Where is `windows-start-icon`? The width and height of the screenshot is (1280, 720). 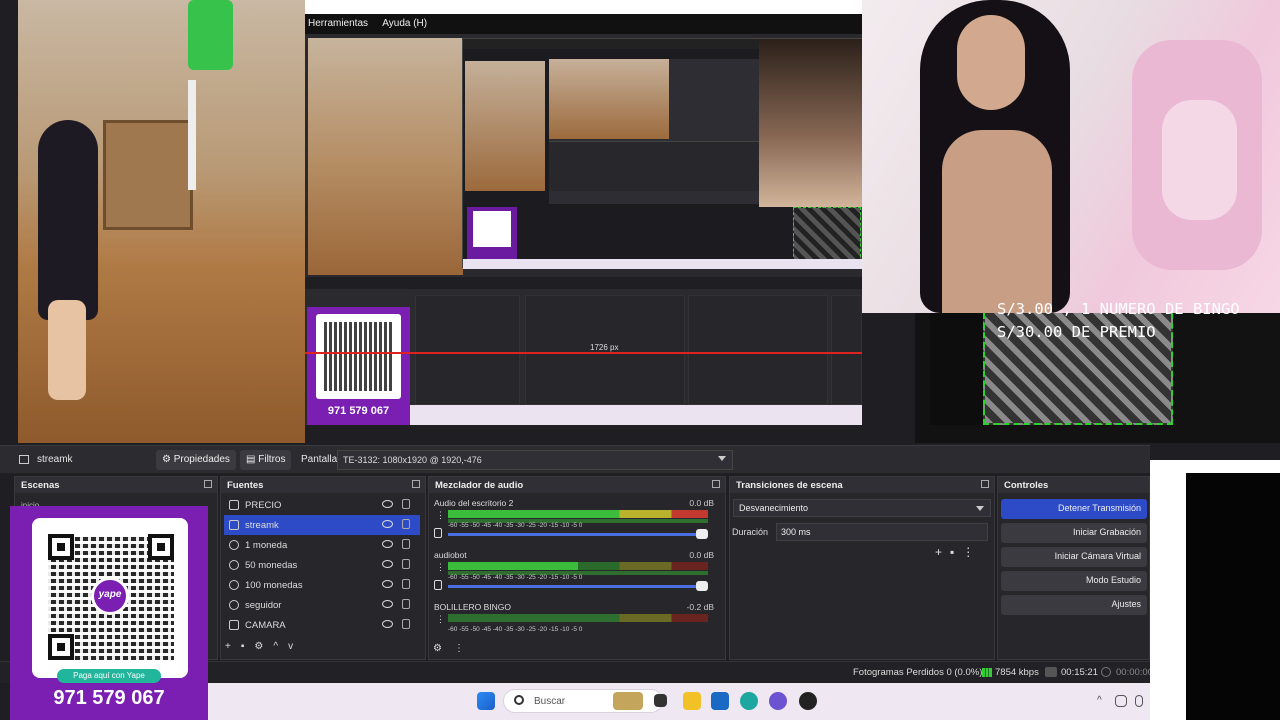
windows-start-icon is located at coordinates (486, 701).